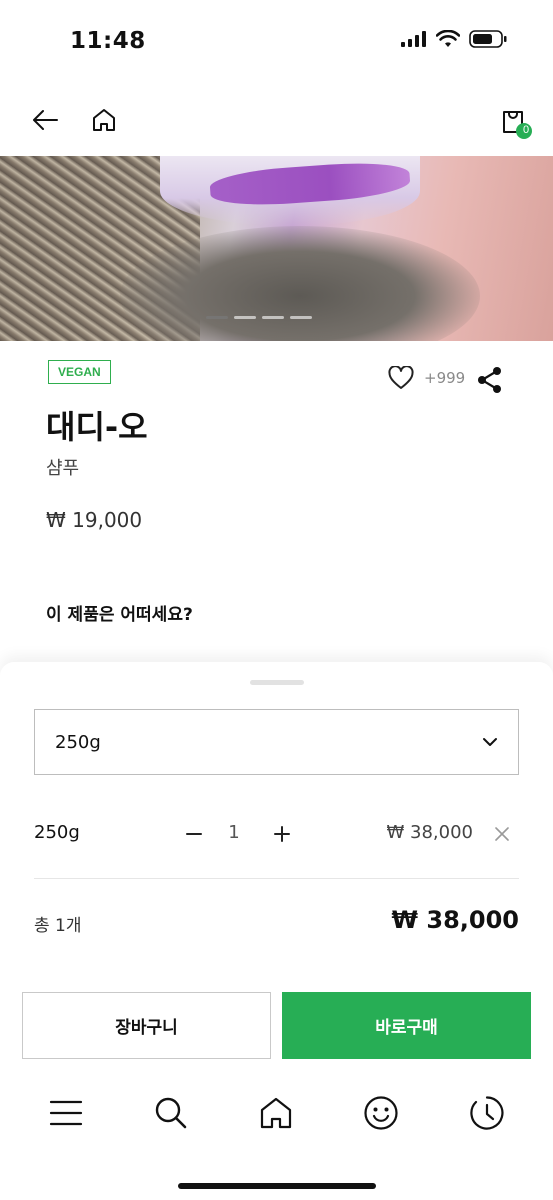 The height and width of the screenshot is (1200, 553). Describe the element at coordinates (276, 120) in the screenshot. I see `top-nav: 0` at that location.